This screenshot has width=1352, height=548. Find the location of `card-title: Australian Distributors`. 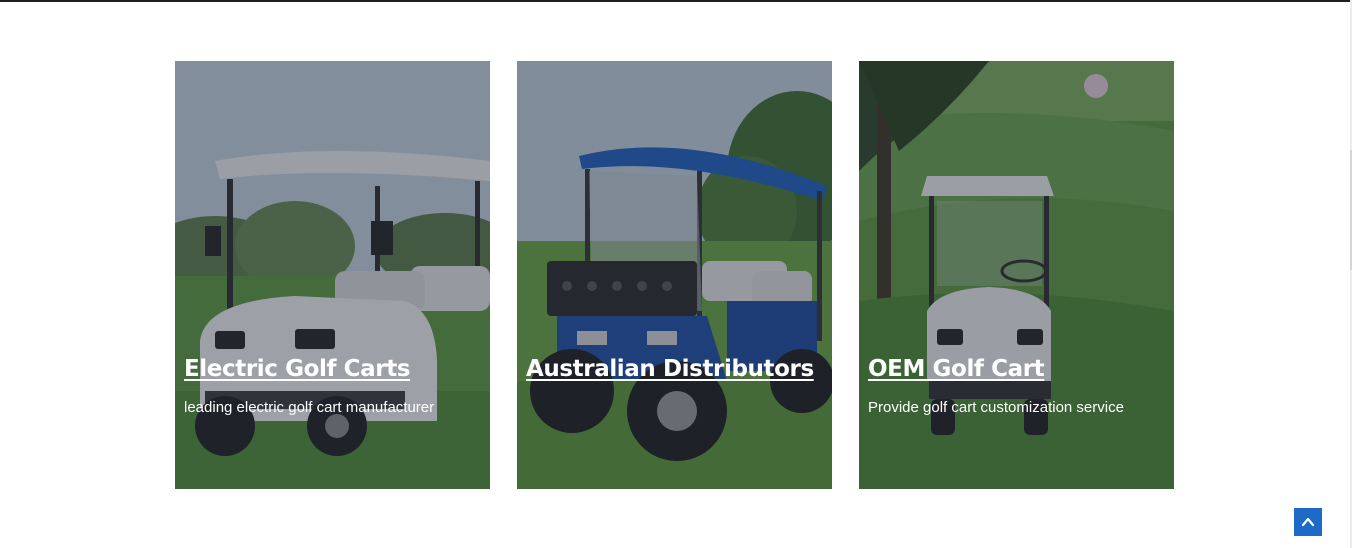

card-title: Australian Distributors is located at coordinates (670, 369).